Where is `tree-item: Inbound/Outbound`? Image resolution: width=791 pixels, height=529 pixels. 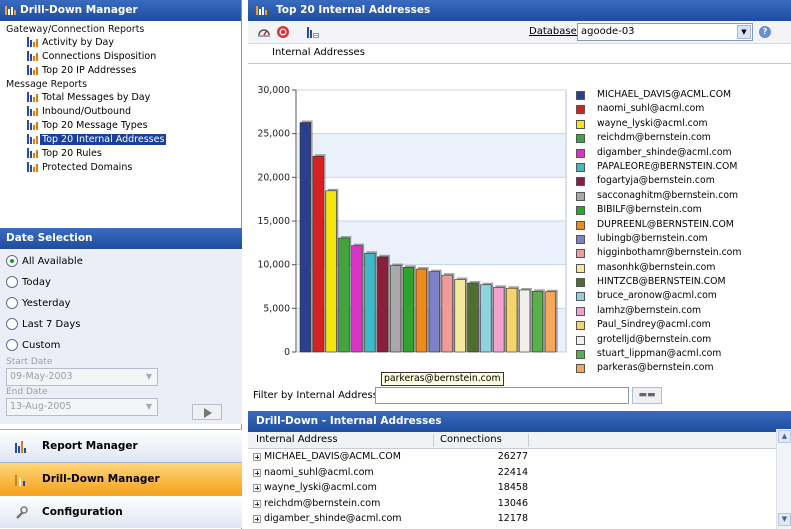
tree-item: Inbound/Outbound is located at coordinates (120, 112).